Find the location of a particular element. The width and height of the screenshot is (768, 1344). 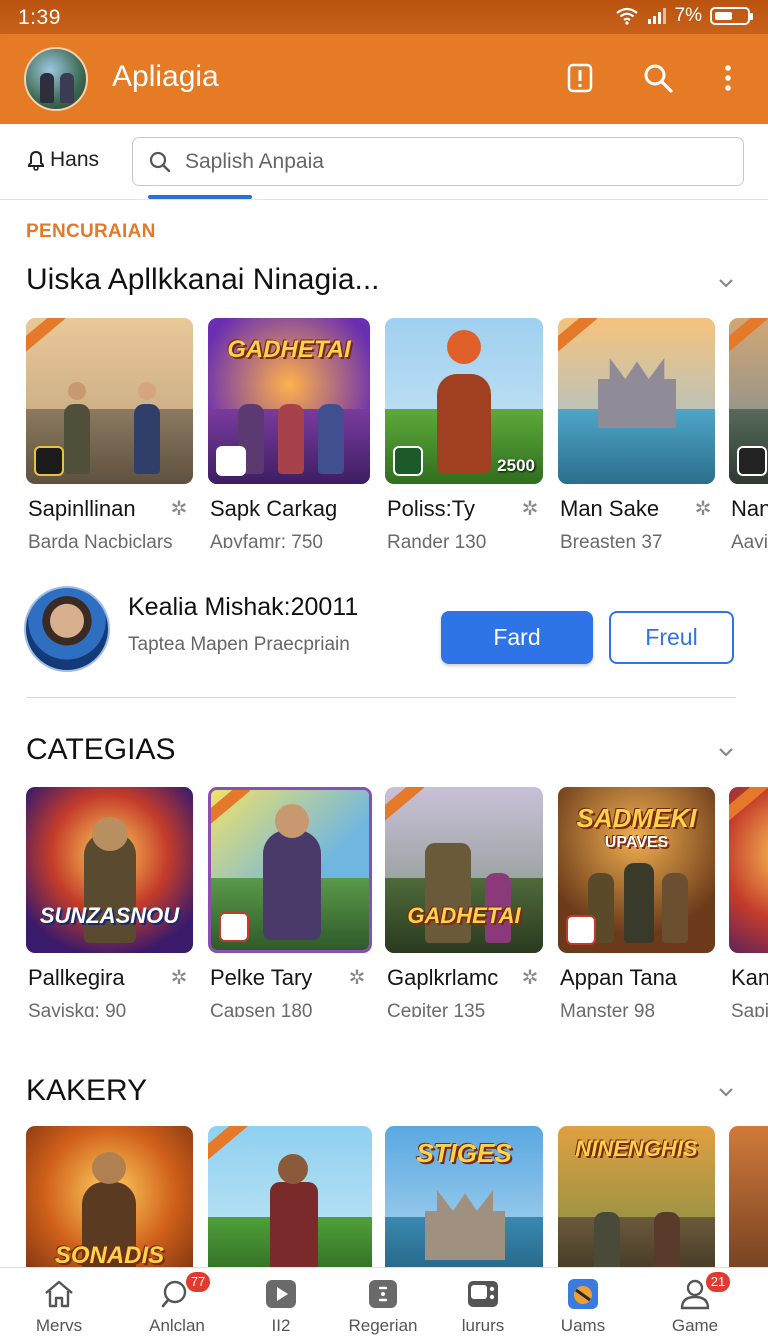

profile-name: Kealia Mishak:20011 is located at coordinates (243, 607).